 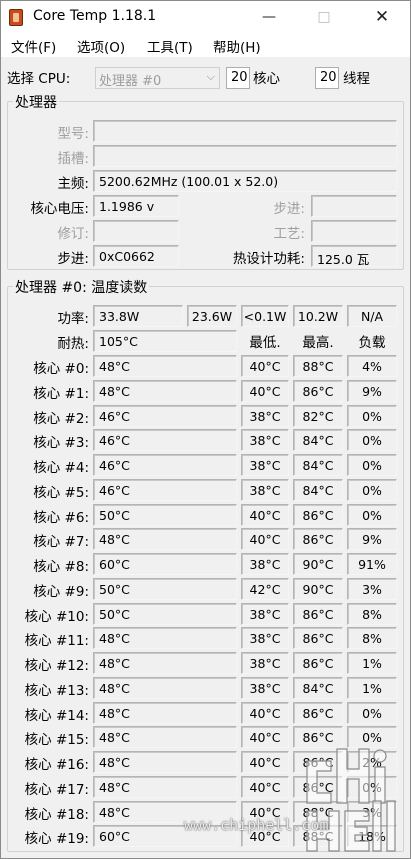 I want to click on menu-help: 帮助(H), so click(x=237, y=46).